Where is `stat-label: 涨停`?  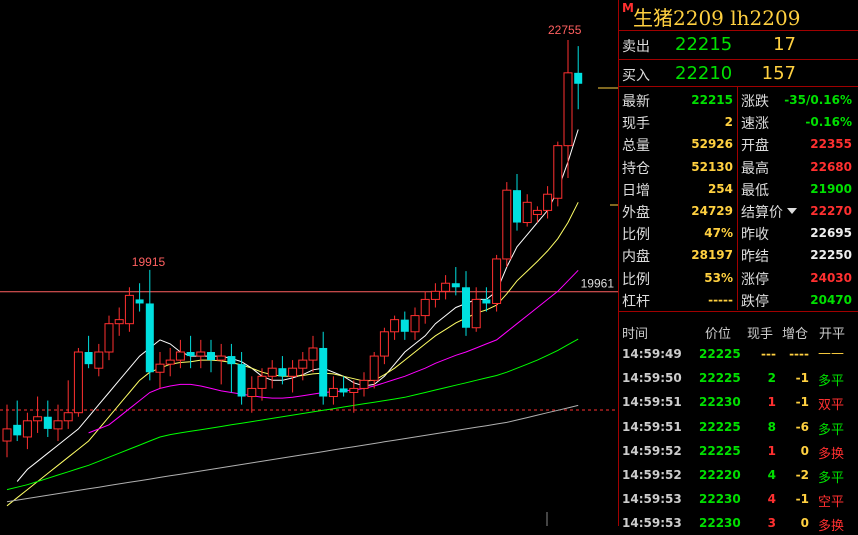 stat-label: 涨停 is located at coordinates (755, 279).